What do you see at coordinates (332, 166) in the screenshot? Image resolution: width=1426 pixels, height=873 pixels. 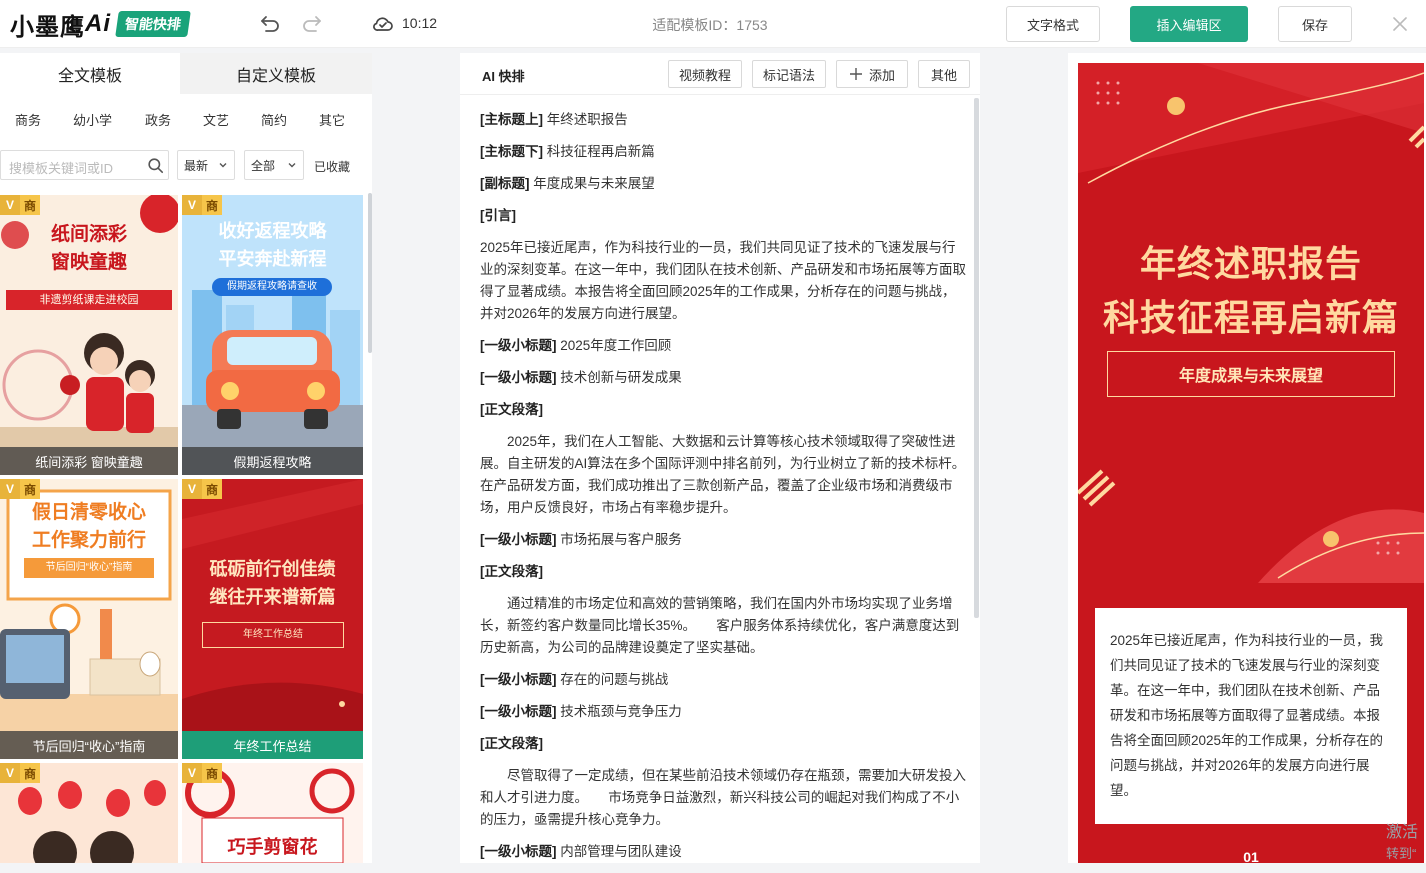 I see `favorites-filter: 已收藏` at bounding box center [332, 166].